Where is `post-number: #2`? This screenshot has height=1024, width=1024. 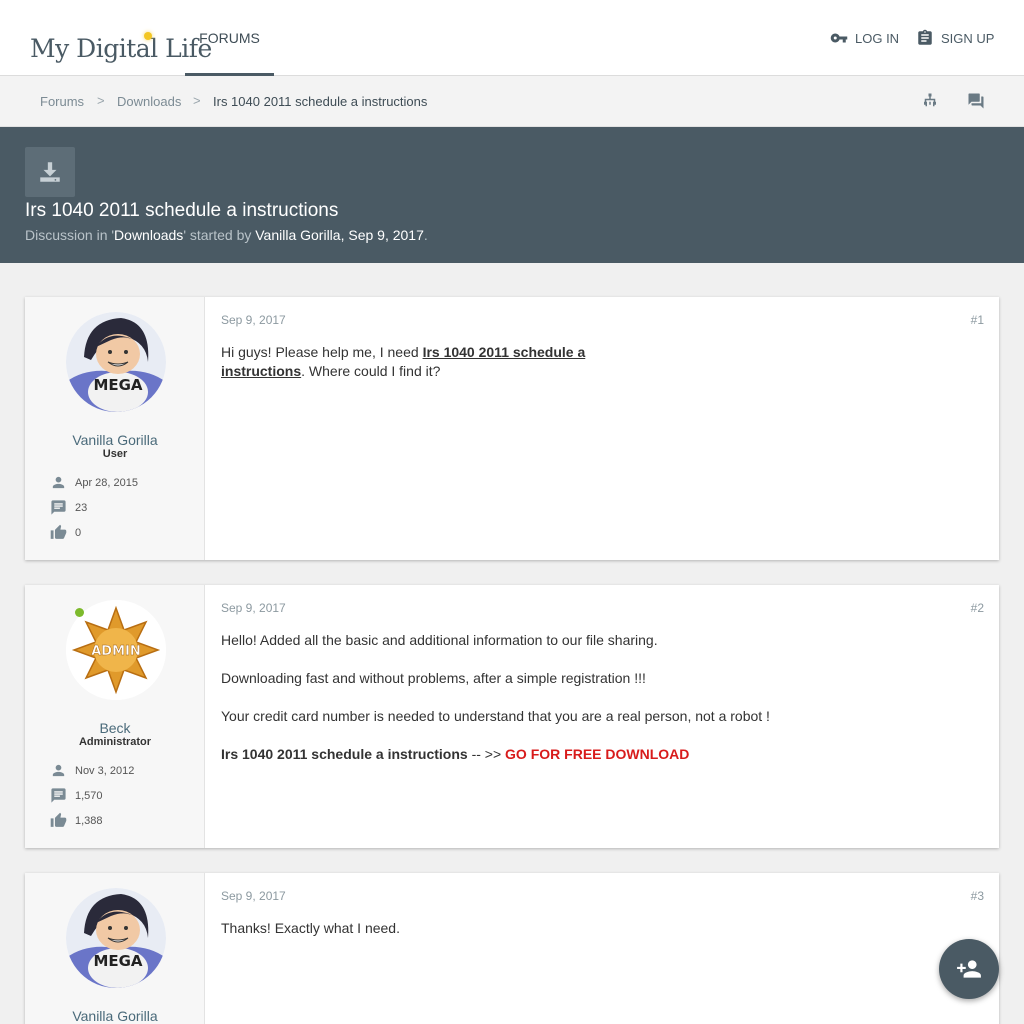
post-number: #2 is located at coordinates (977, 608).